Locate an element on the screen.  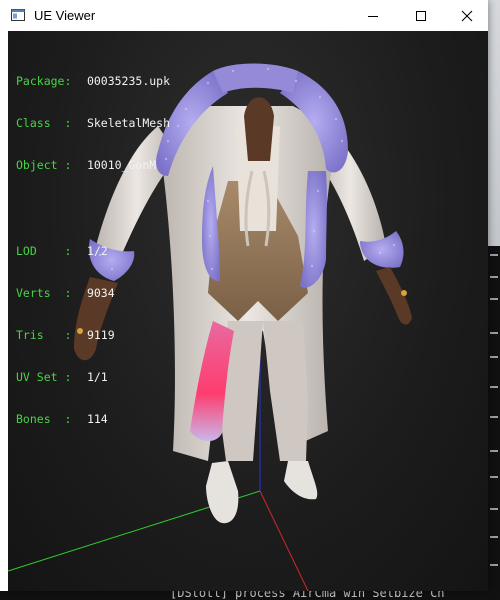
axis-x-line is located at coordinates (284, 540).